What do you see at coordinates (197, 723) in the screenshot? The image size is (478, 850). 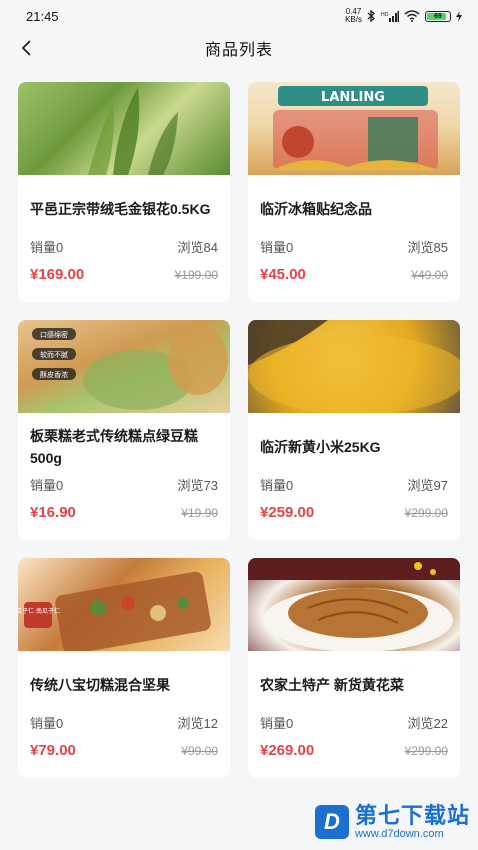 I see `view-count: 浏览12` at bounding box center [197, 723].